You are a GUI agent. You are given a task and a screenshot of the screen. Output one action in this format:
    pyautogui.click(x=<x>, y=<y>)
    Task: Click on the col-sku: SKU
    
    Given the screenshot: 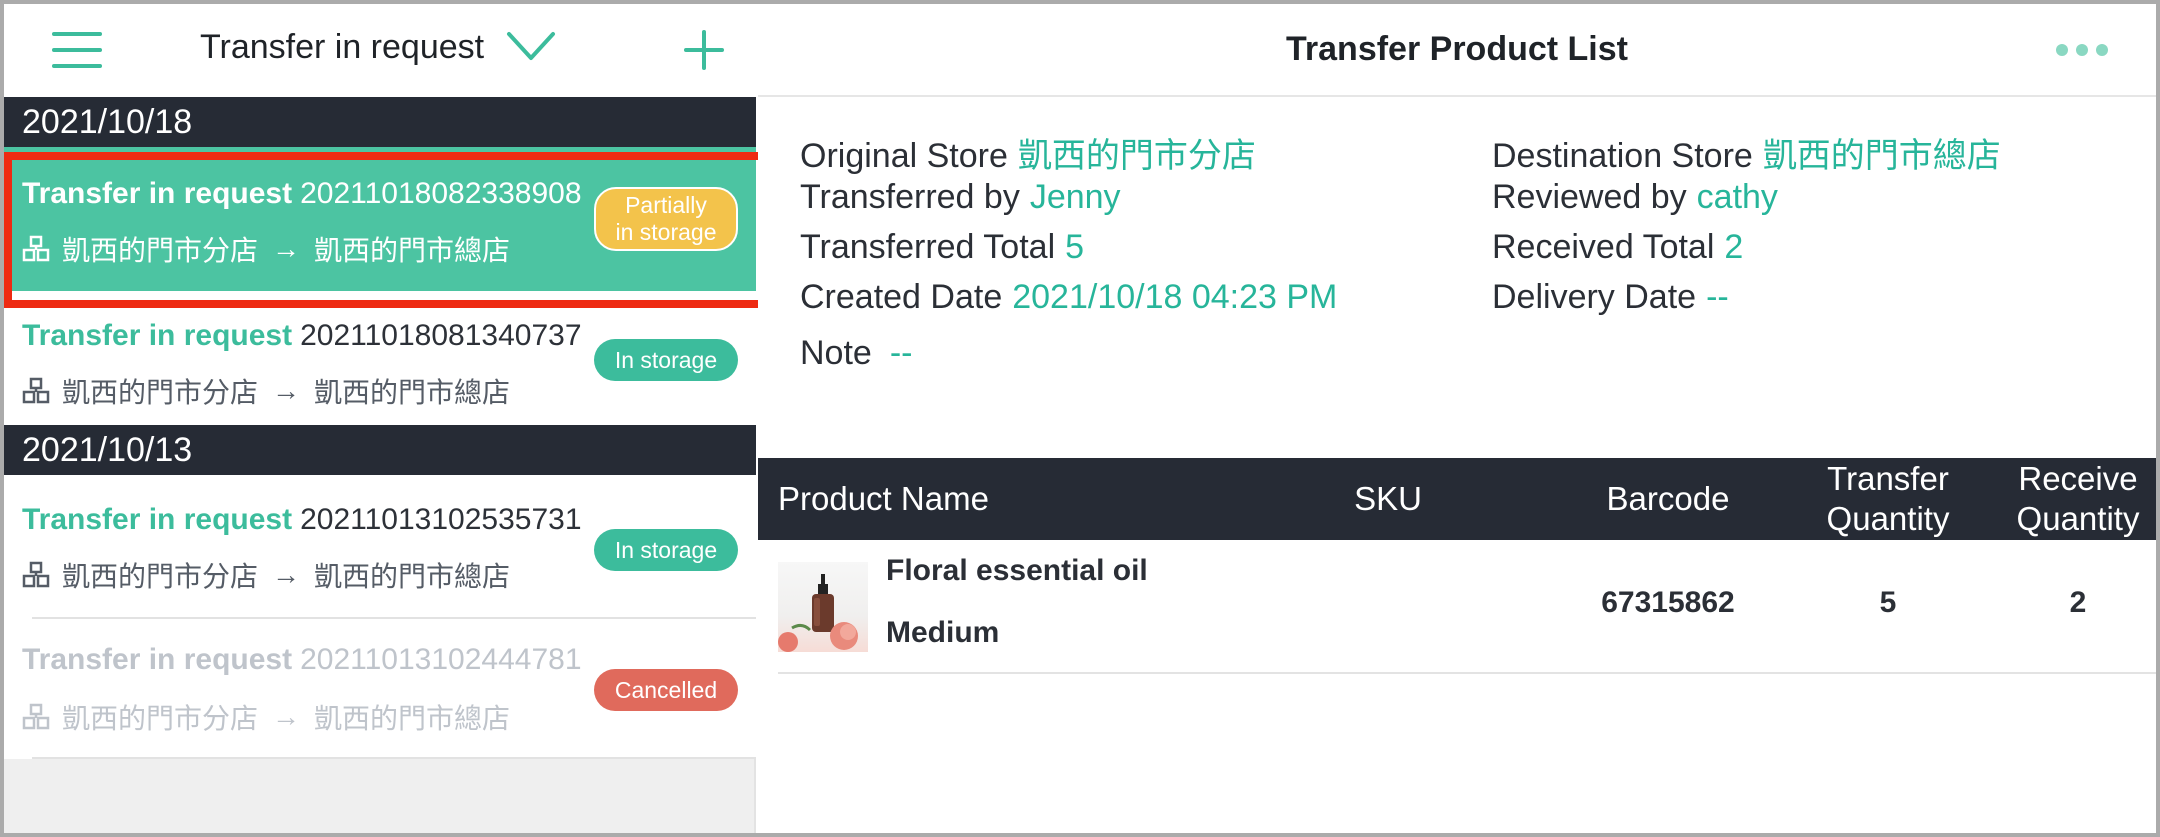 What is the action you would take?
    pyautogui.click(x=1388, y=499)
    